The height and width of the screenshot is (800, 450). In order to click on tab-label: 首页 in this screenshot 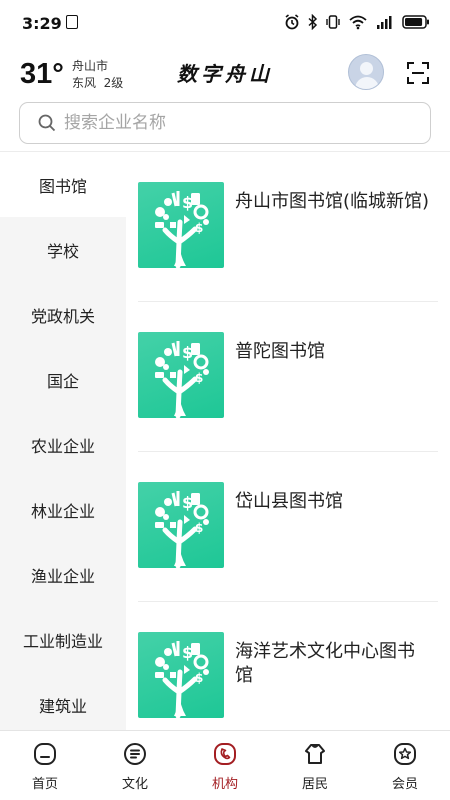, I will do `click(44, 784)`.